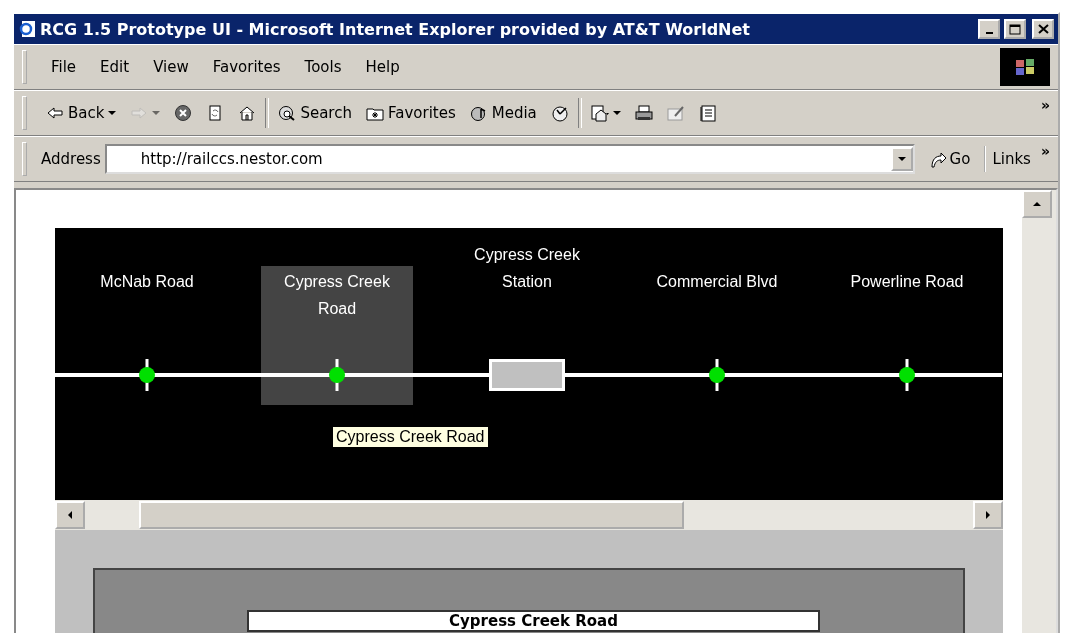  Describe the element at coordinates (478, 113) in the screenshot. I see `media-icon` at that location.